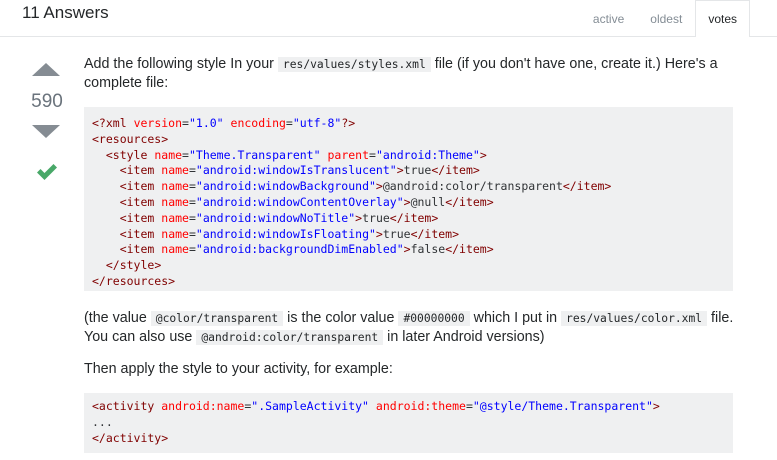  I want to click on code-line: </resources>, so click(134, 280).